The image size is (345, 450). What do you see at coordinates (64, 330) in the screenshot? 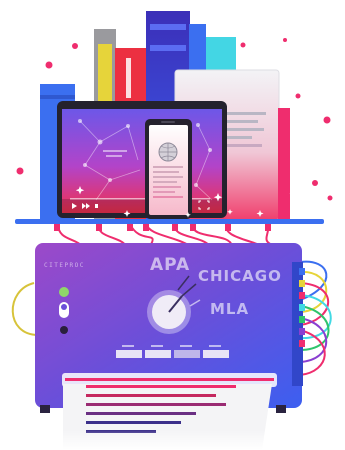
I see `indicator-light` at bounding box center [64, 330].